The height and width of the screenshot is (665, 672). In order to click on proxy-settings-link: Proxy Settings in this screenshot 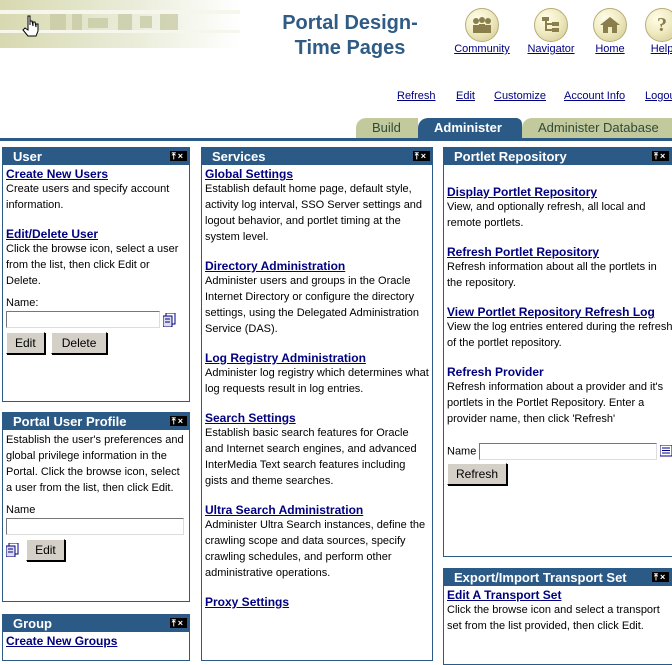, I will do `click(317, 602)`.